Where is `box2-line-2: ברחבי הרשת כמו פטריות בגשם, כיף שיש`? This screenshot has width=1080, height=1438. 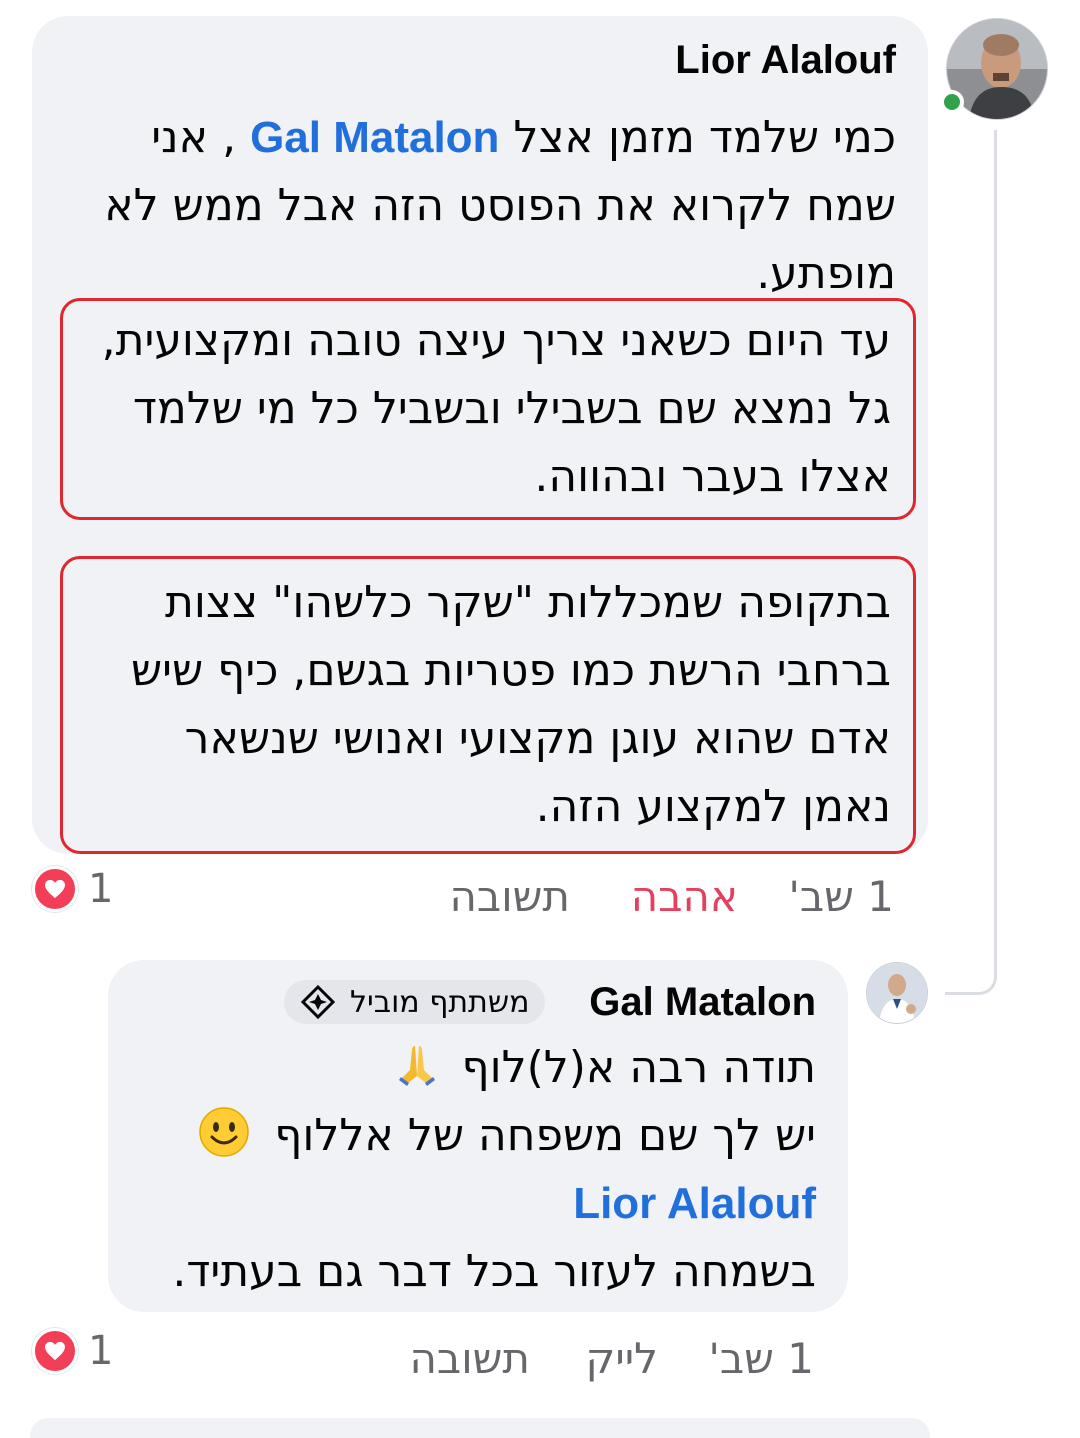 box2-line-2: ברחבי הרשת כמו פטריות בגשם, כיף שיש is located at coordinates (511, 670).